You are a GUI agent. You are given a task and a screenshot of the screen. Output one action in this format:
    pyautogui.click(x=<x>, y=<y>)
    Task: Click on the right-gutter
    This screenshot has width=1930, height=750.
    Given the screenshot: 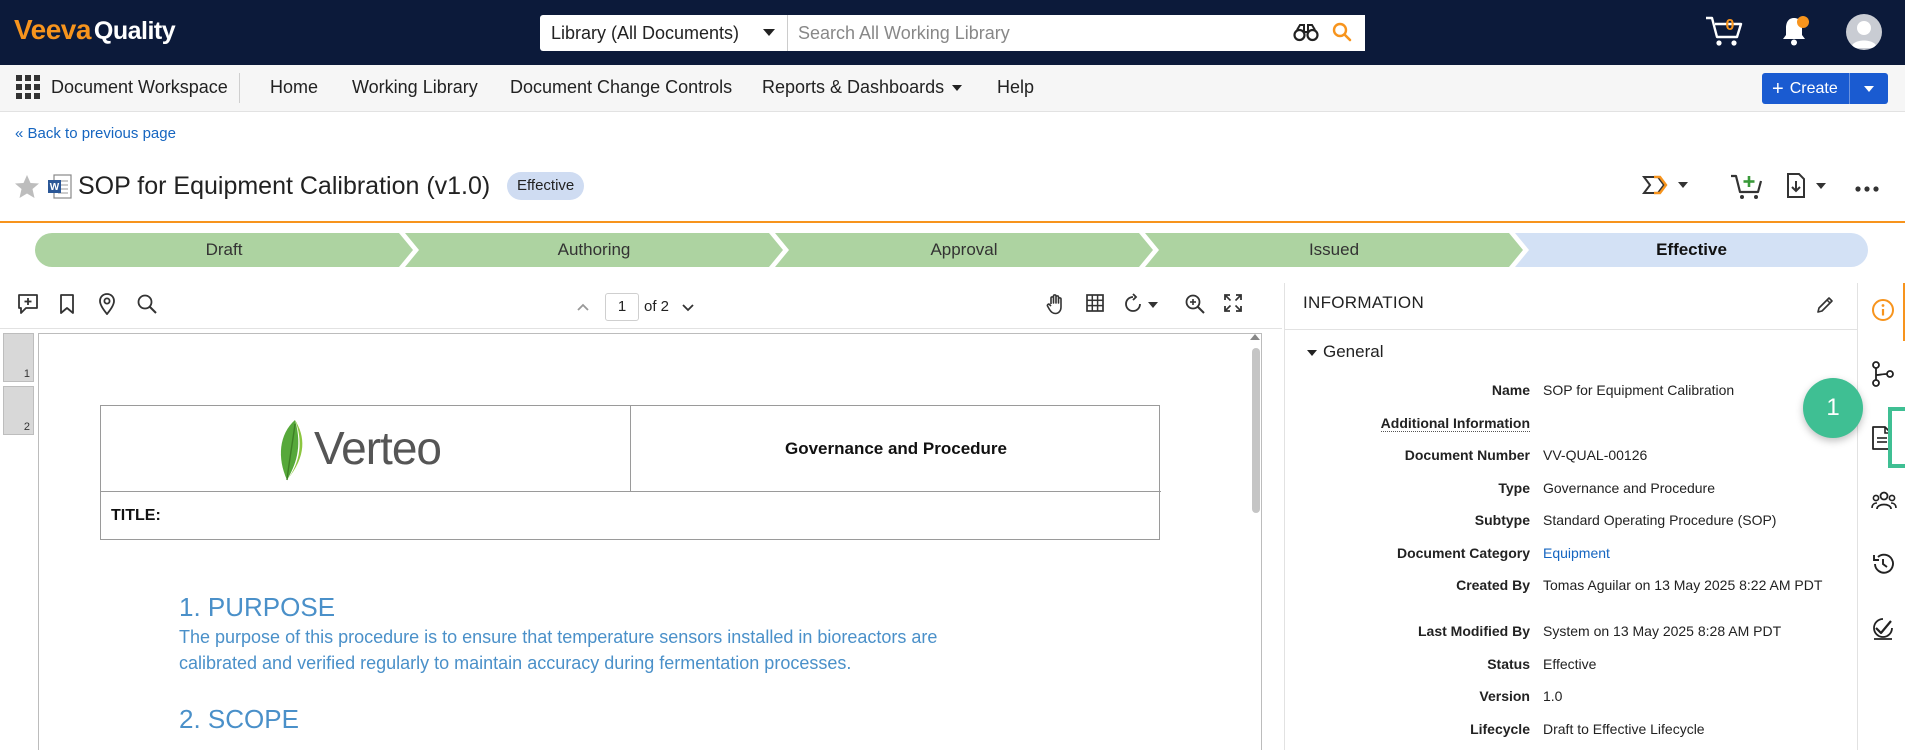 What is the action you would take?
    pyautogui.click(x=1917, y=375)
    